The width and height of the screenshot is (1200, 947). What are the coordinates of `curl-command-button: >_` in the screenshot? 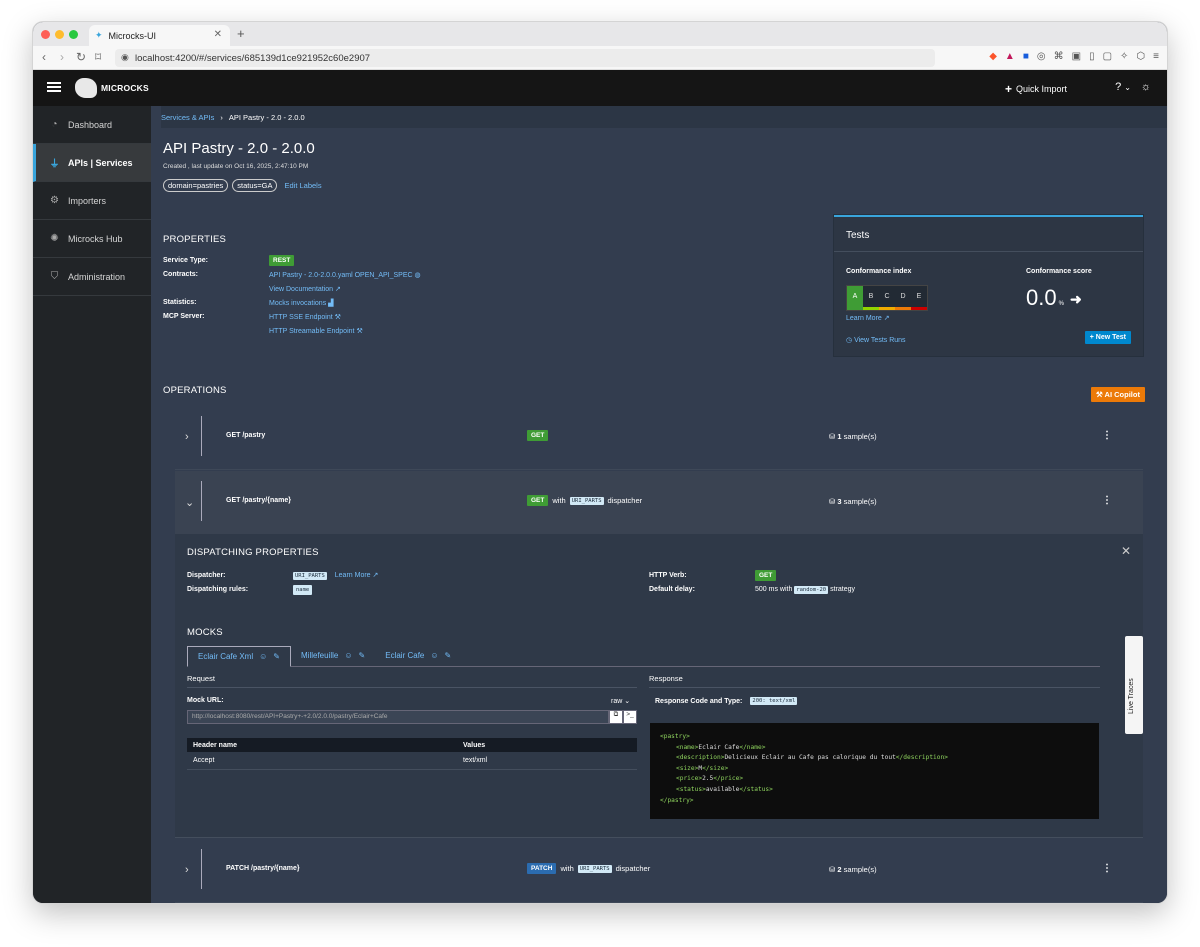 It's located at (630, 717).